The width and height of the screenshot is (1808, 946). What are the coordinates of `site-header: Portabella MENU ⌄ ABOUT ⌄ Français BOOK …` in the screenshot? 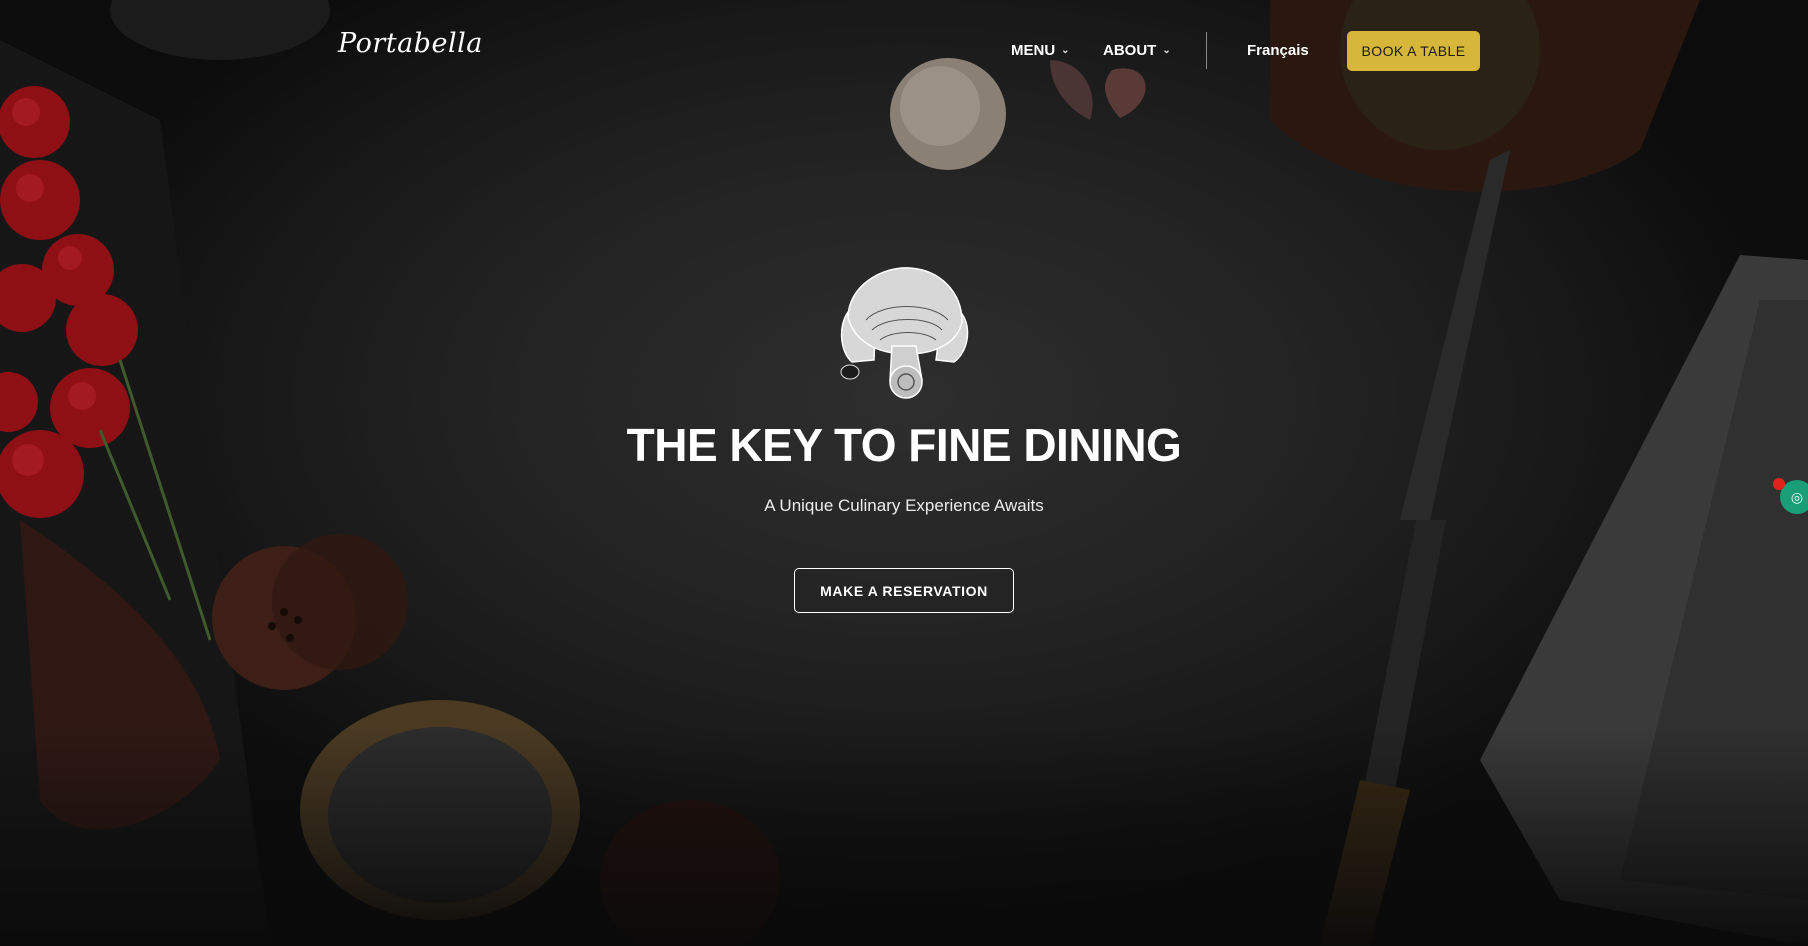 It's located at (904, 50).